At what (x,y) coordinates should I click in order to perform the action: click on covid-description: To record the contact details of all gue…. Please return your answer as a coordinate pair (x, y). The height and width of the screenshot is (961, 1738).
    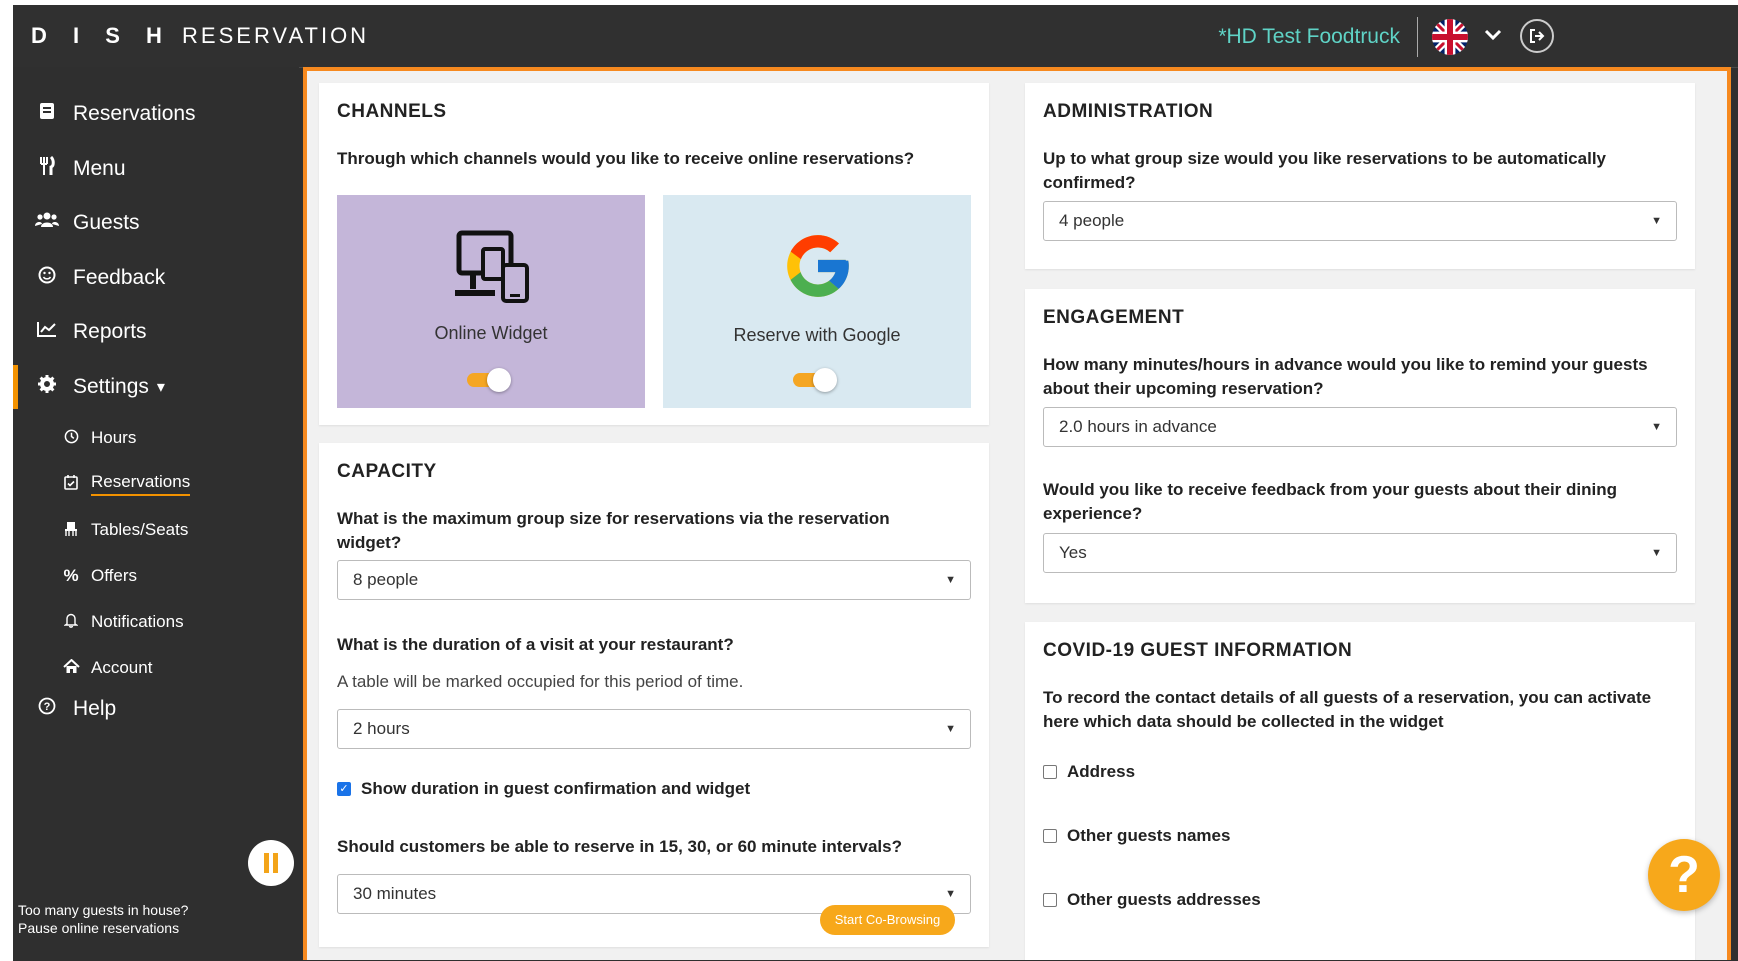
    Looking at the image, I should click on (1347, 709).